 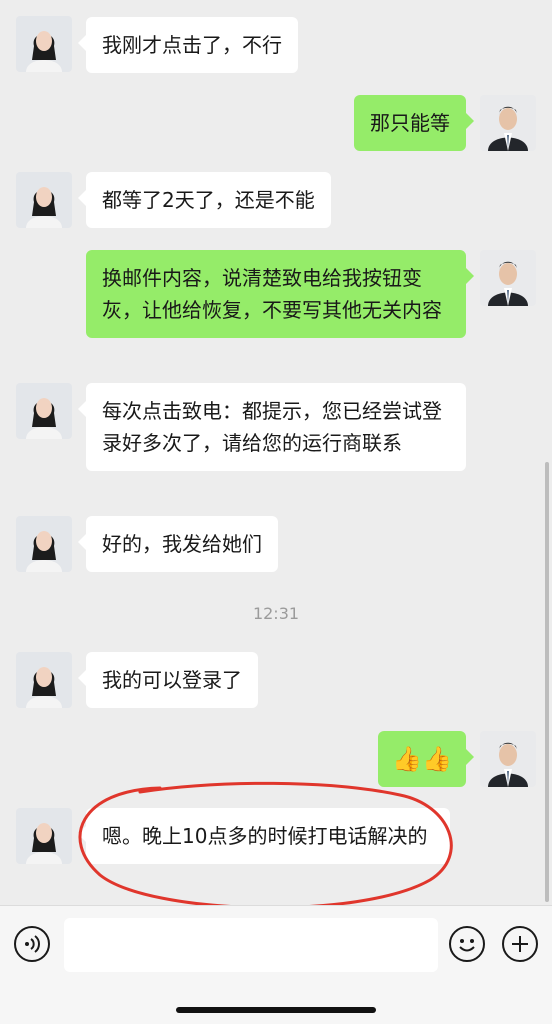 I want to click on message-bubble: 好的，我发给她们, so click(x=178, y=544).